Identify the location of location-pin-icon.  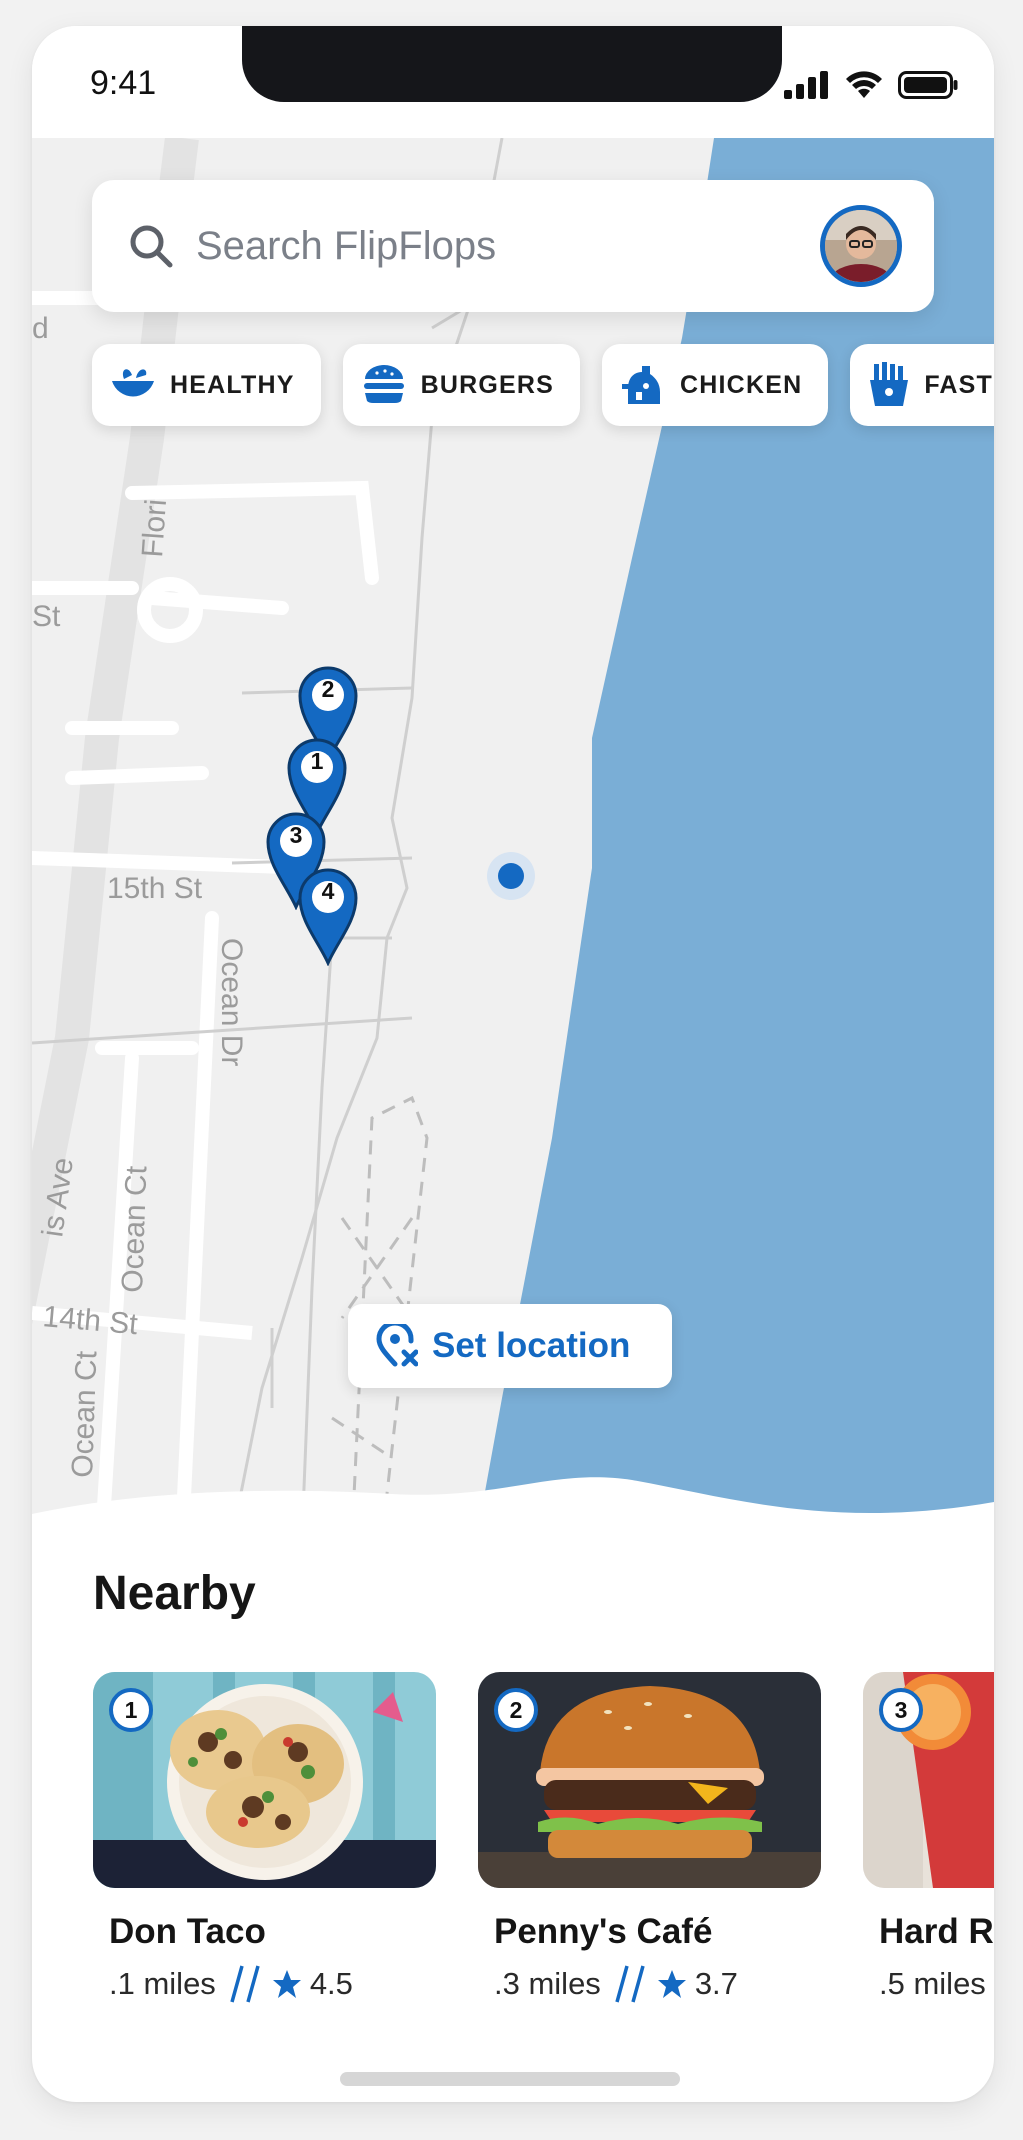
(397, 1345).